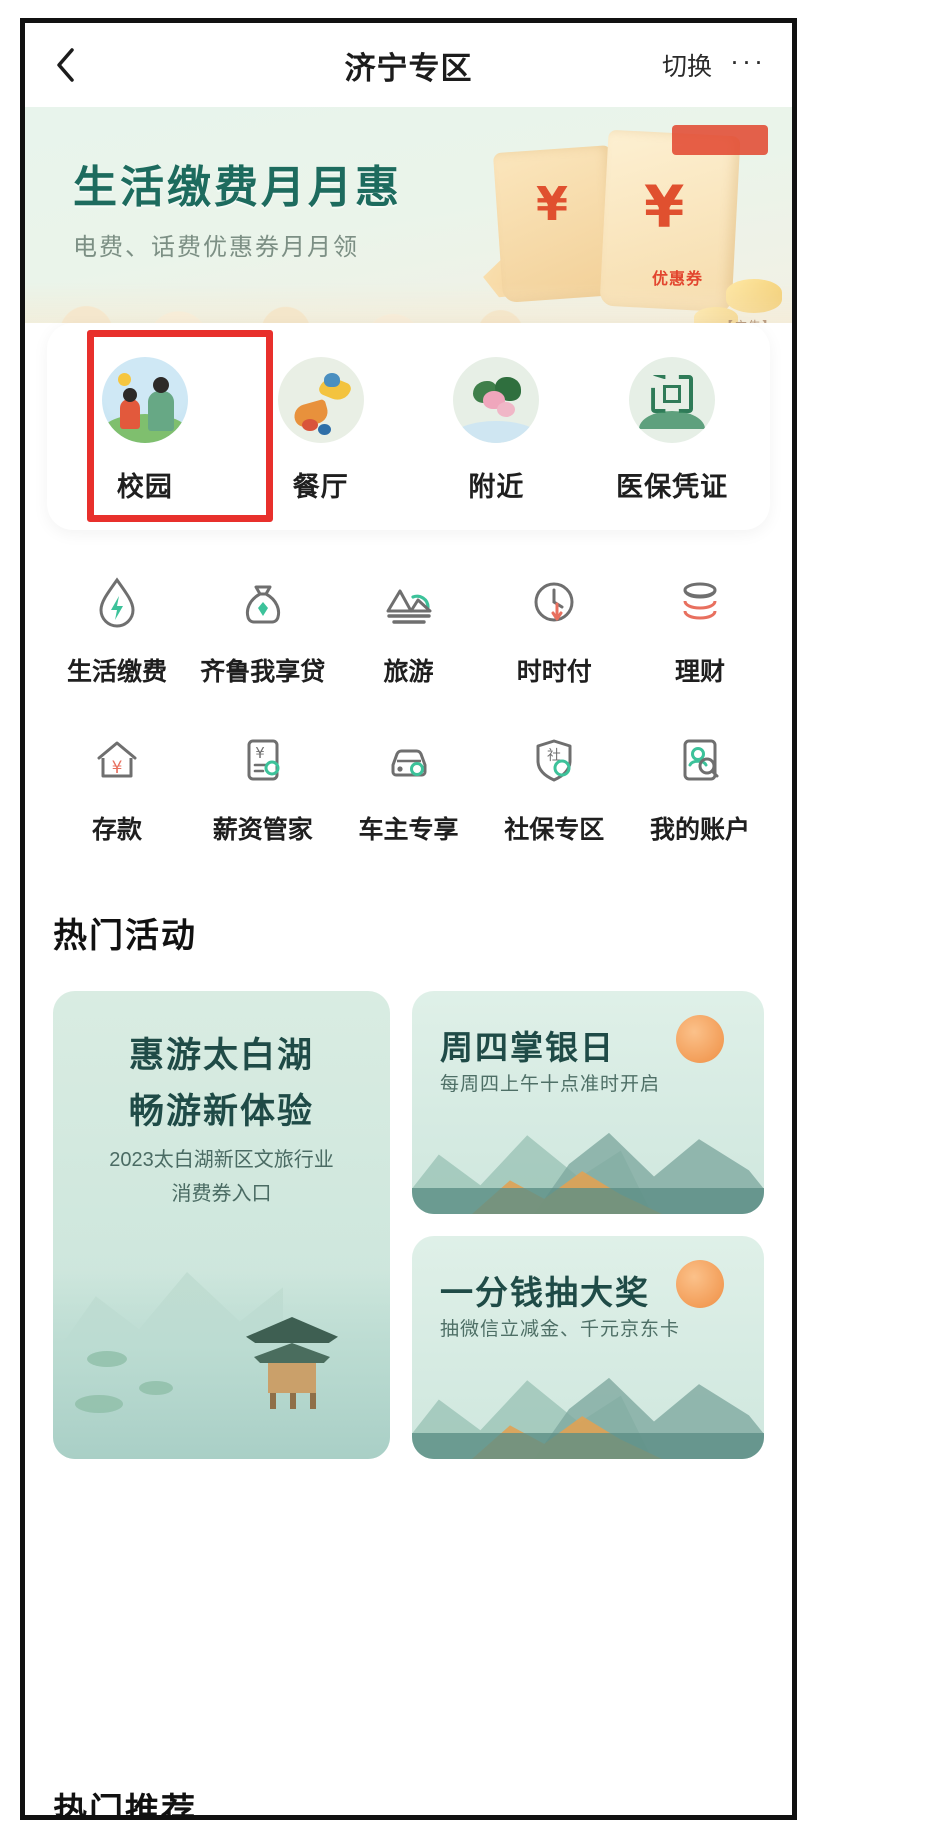  I want to click on back-icon, so click(66, 65).